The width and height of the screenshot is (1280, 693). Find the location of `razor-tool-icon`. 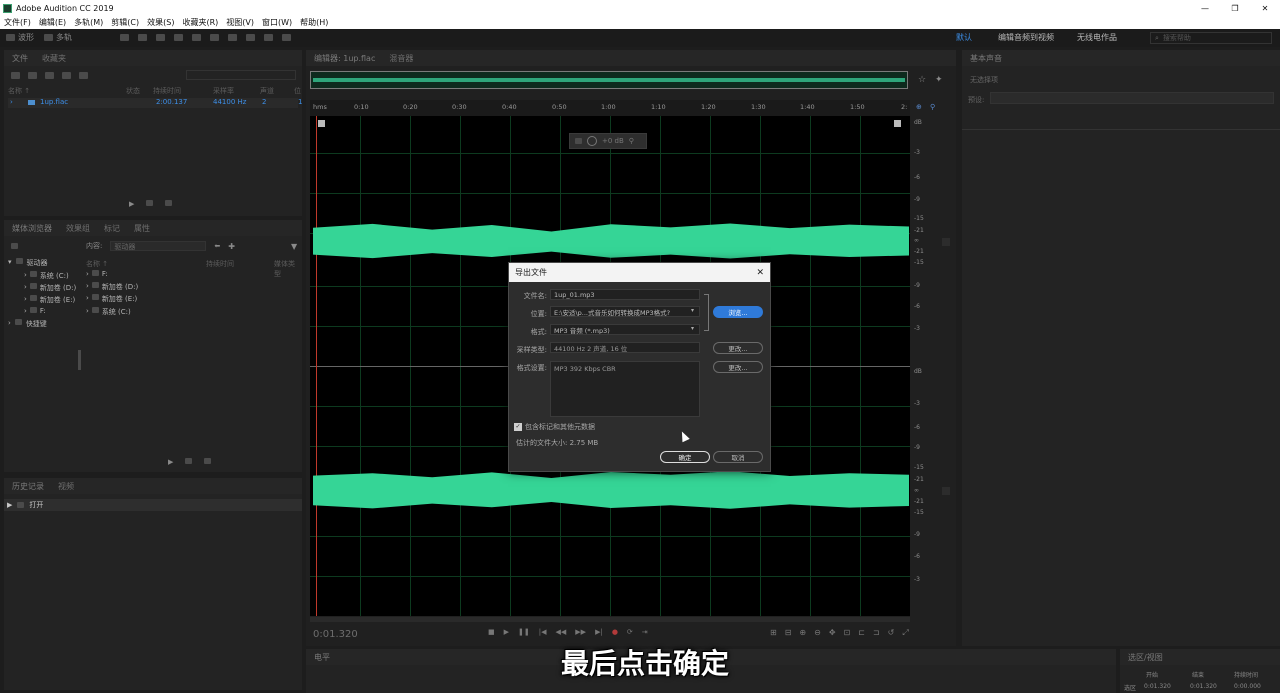

razor-tool-icon is located at coordinates (178, 37).